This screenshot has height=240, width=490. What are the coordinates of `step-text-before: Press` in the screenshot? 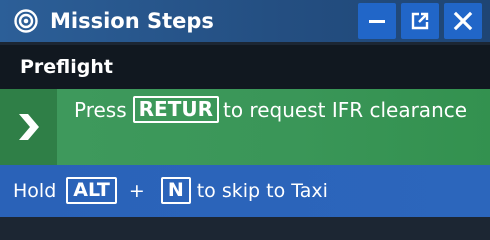 It's located at (100, 110).